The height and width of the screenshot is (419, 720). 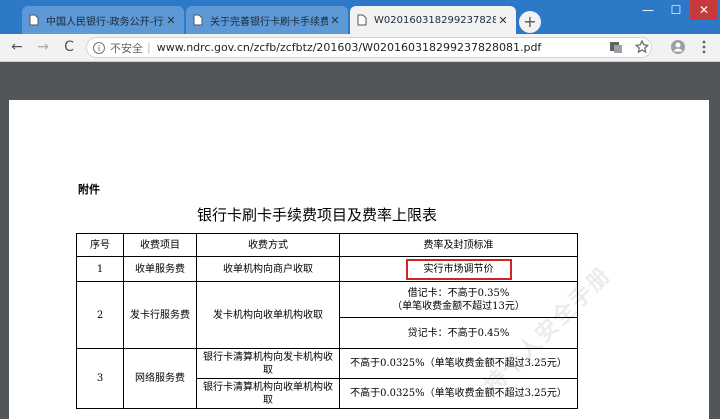 What do you see at coordinates (100, 245) in the screenshot?
I see `header-no: 序号` at bounding box center [100, 245].